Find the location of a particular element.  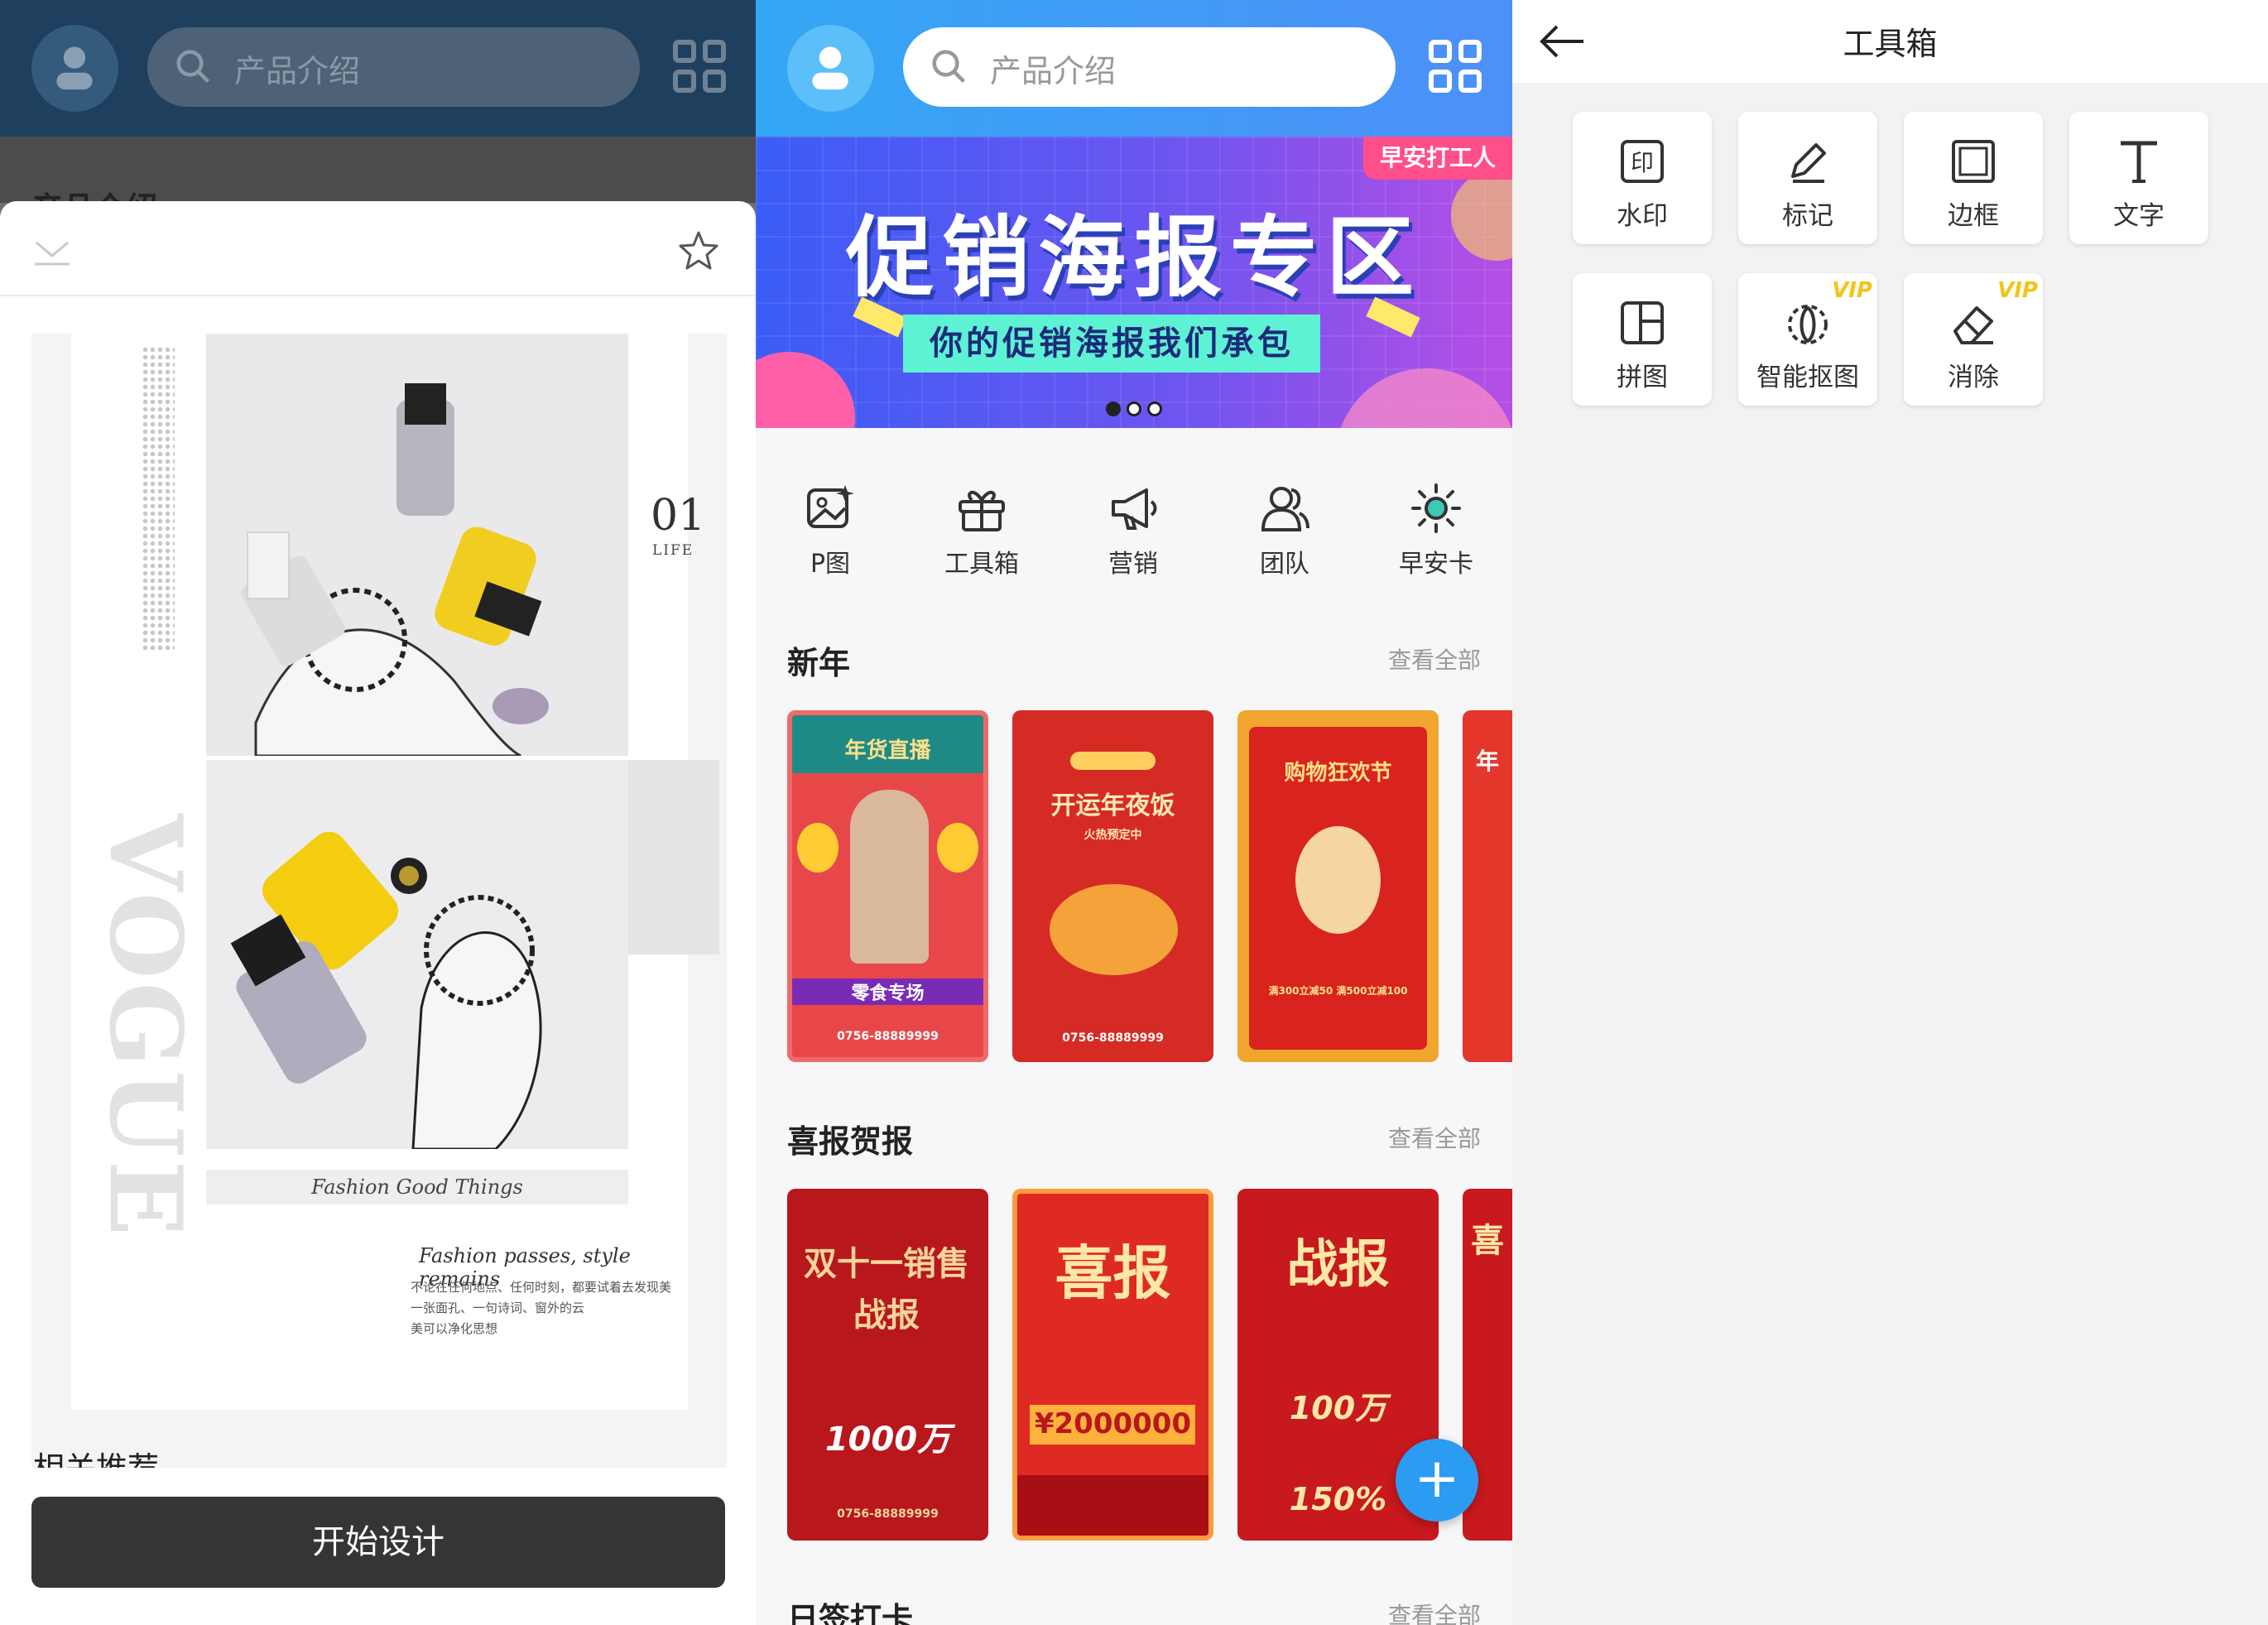

vertical-word: VOGUE is located at coordinates (145, 1027).